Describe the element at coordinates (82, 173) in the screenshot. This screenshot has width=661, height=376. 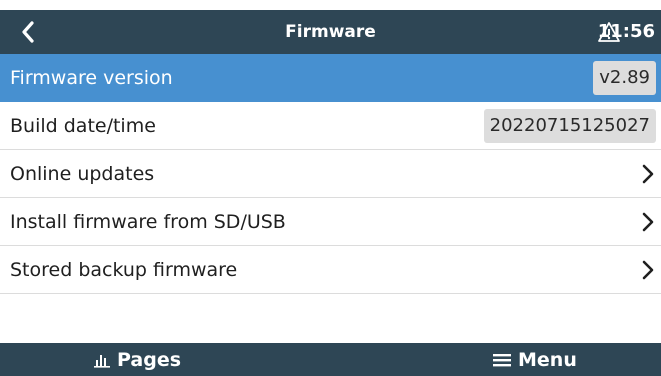
I see `list-item-label: Online updates` at that location.